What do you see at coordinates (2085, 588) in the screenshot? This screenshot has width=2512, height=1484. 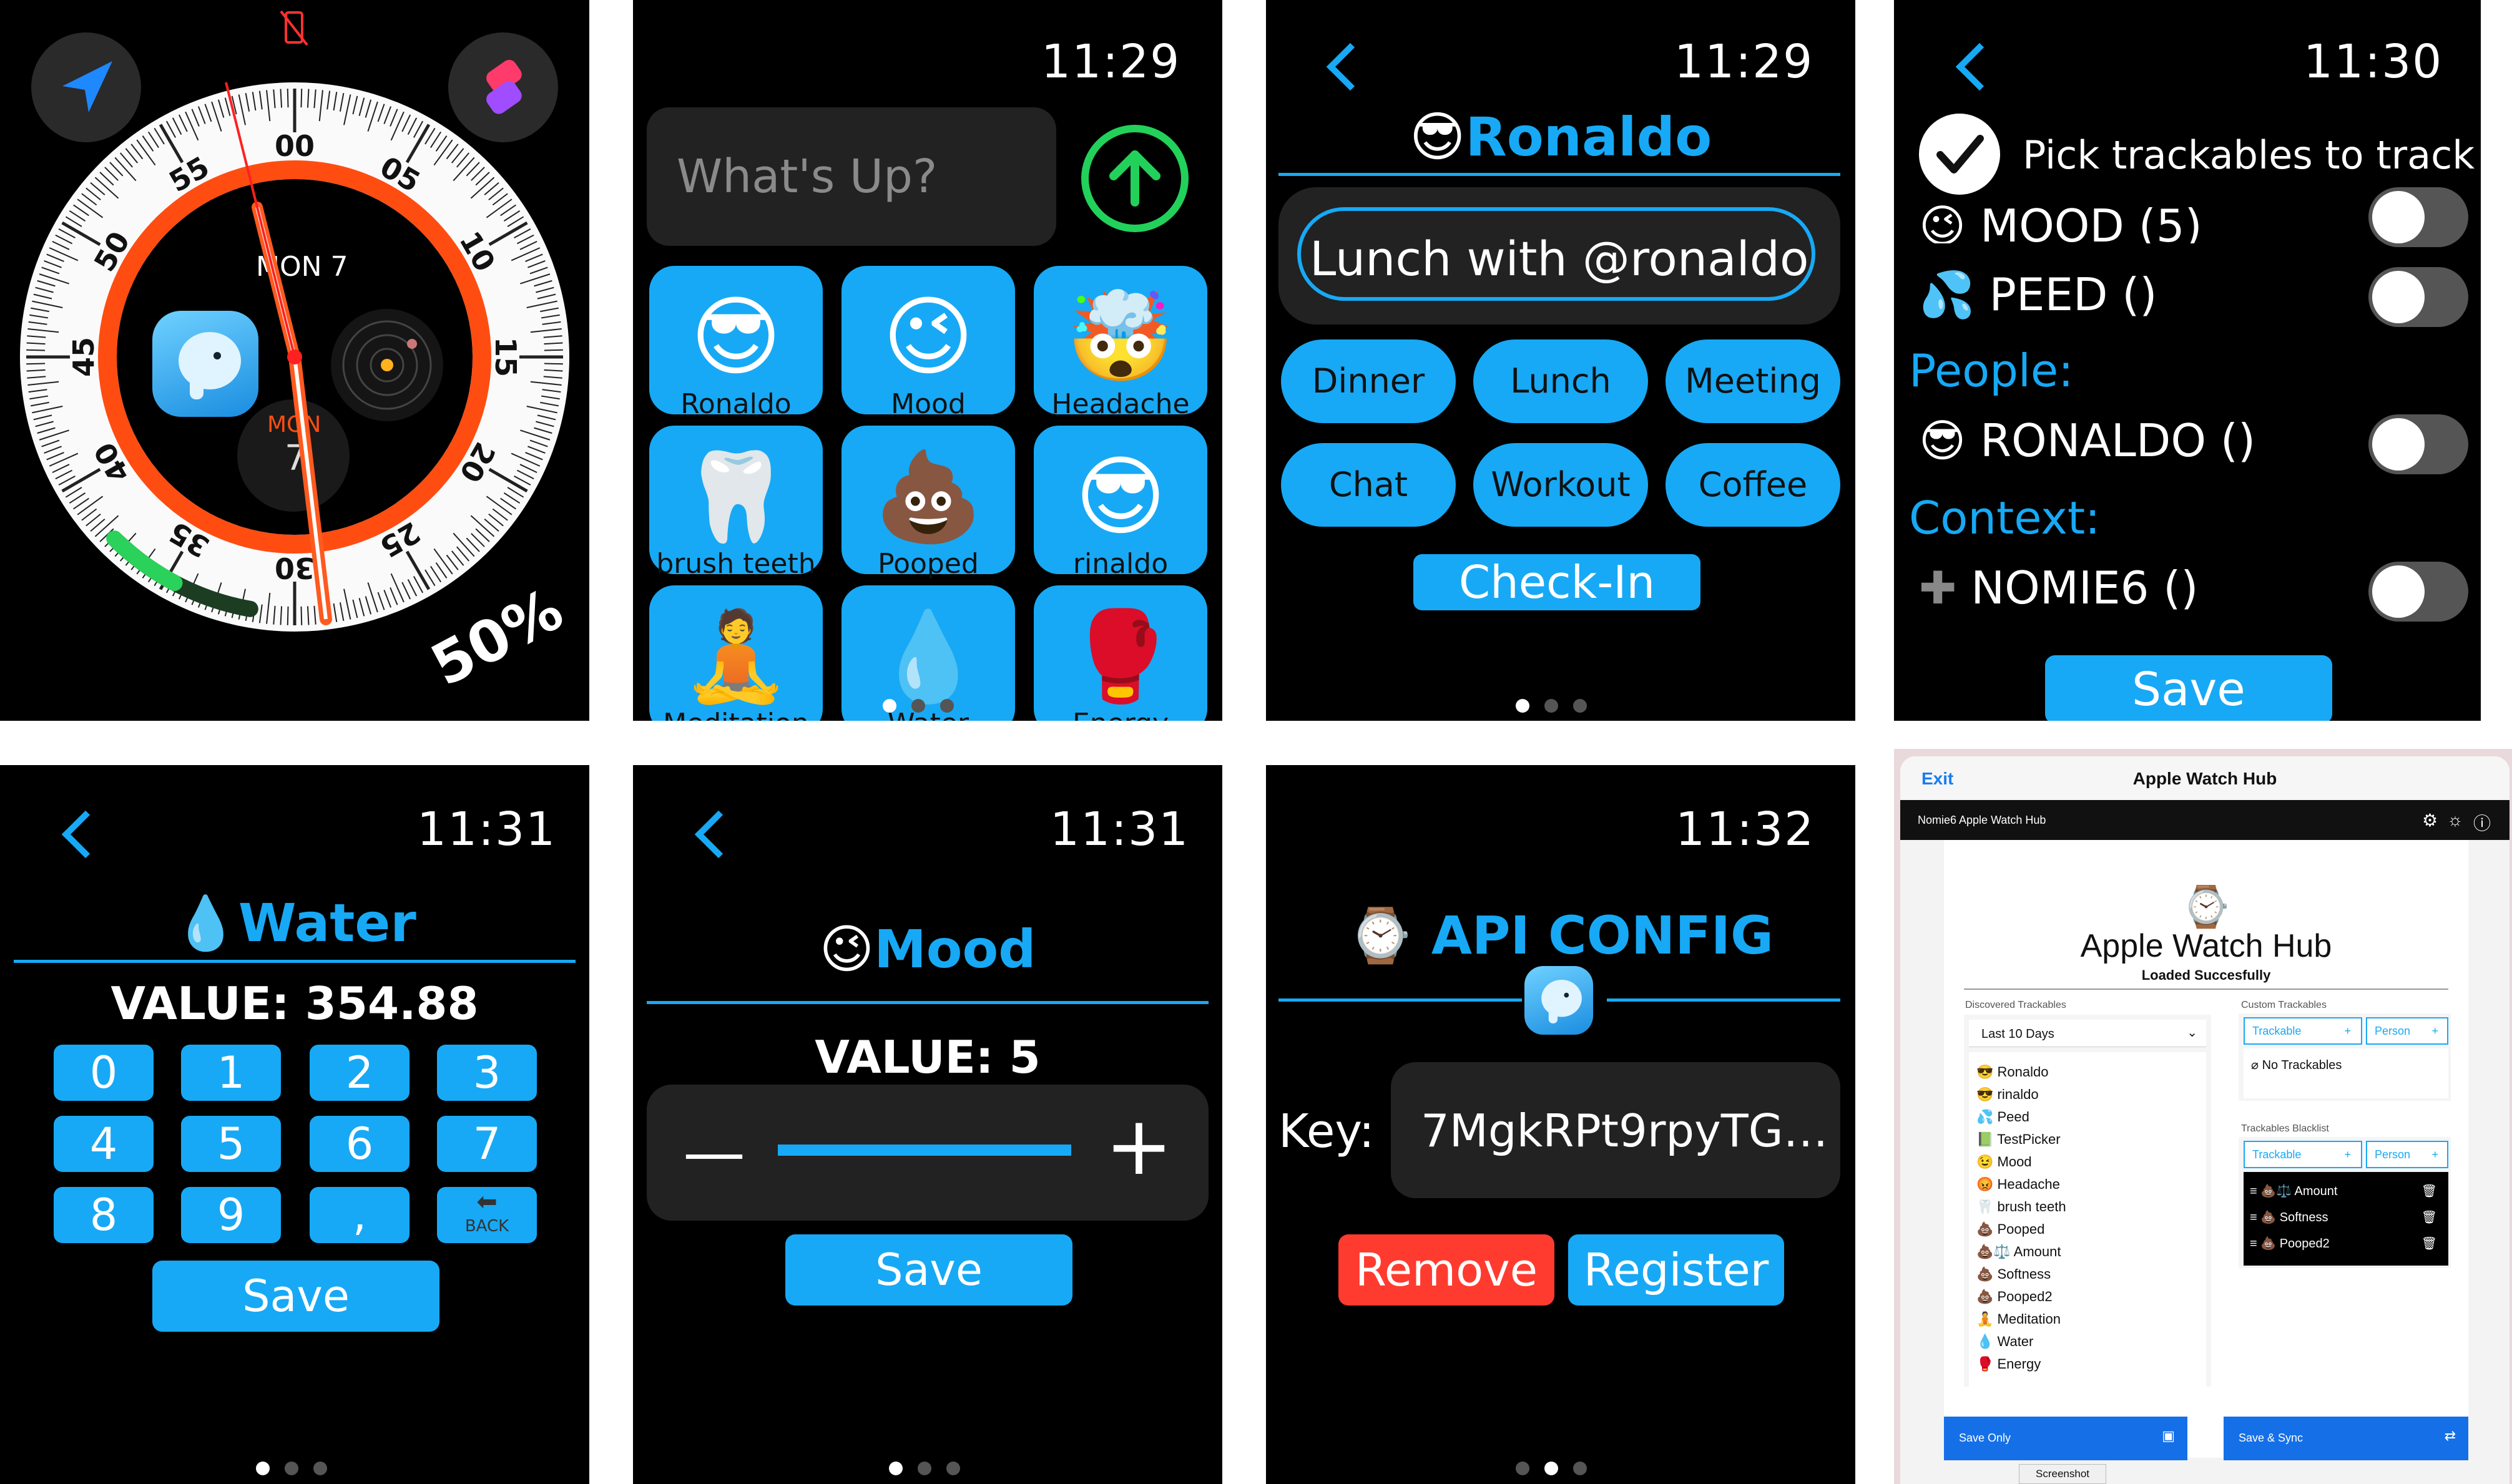 I see `nomie-row-label: NOMIE6 ()` at bounding box center [2085, 588].